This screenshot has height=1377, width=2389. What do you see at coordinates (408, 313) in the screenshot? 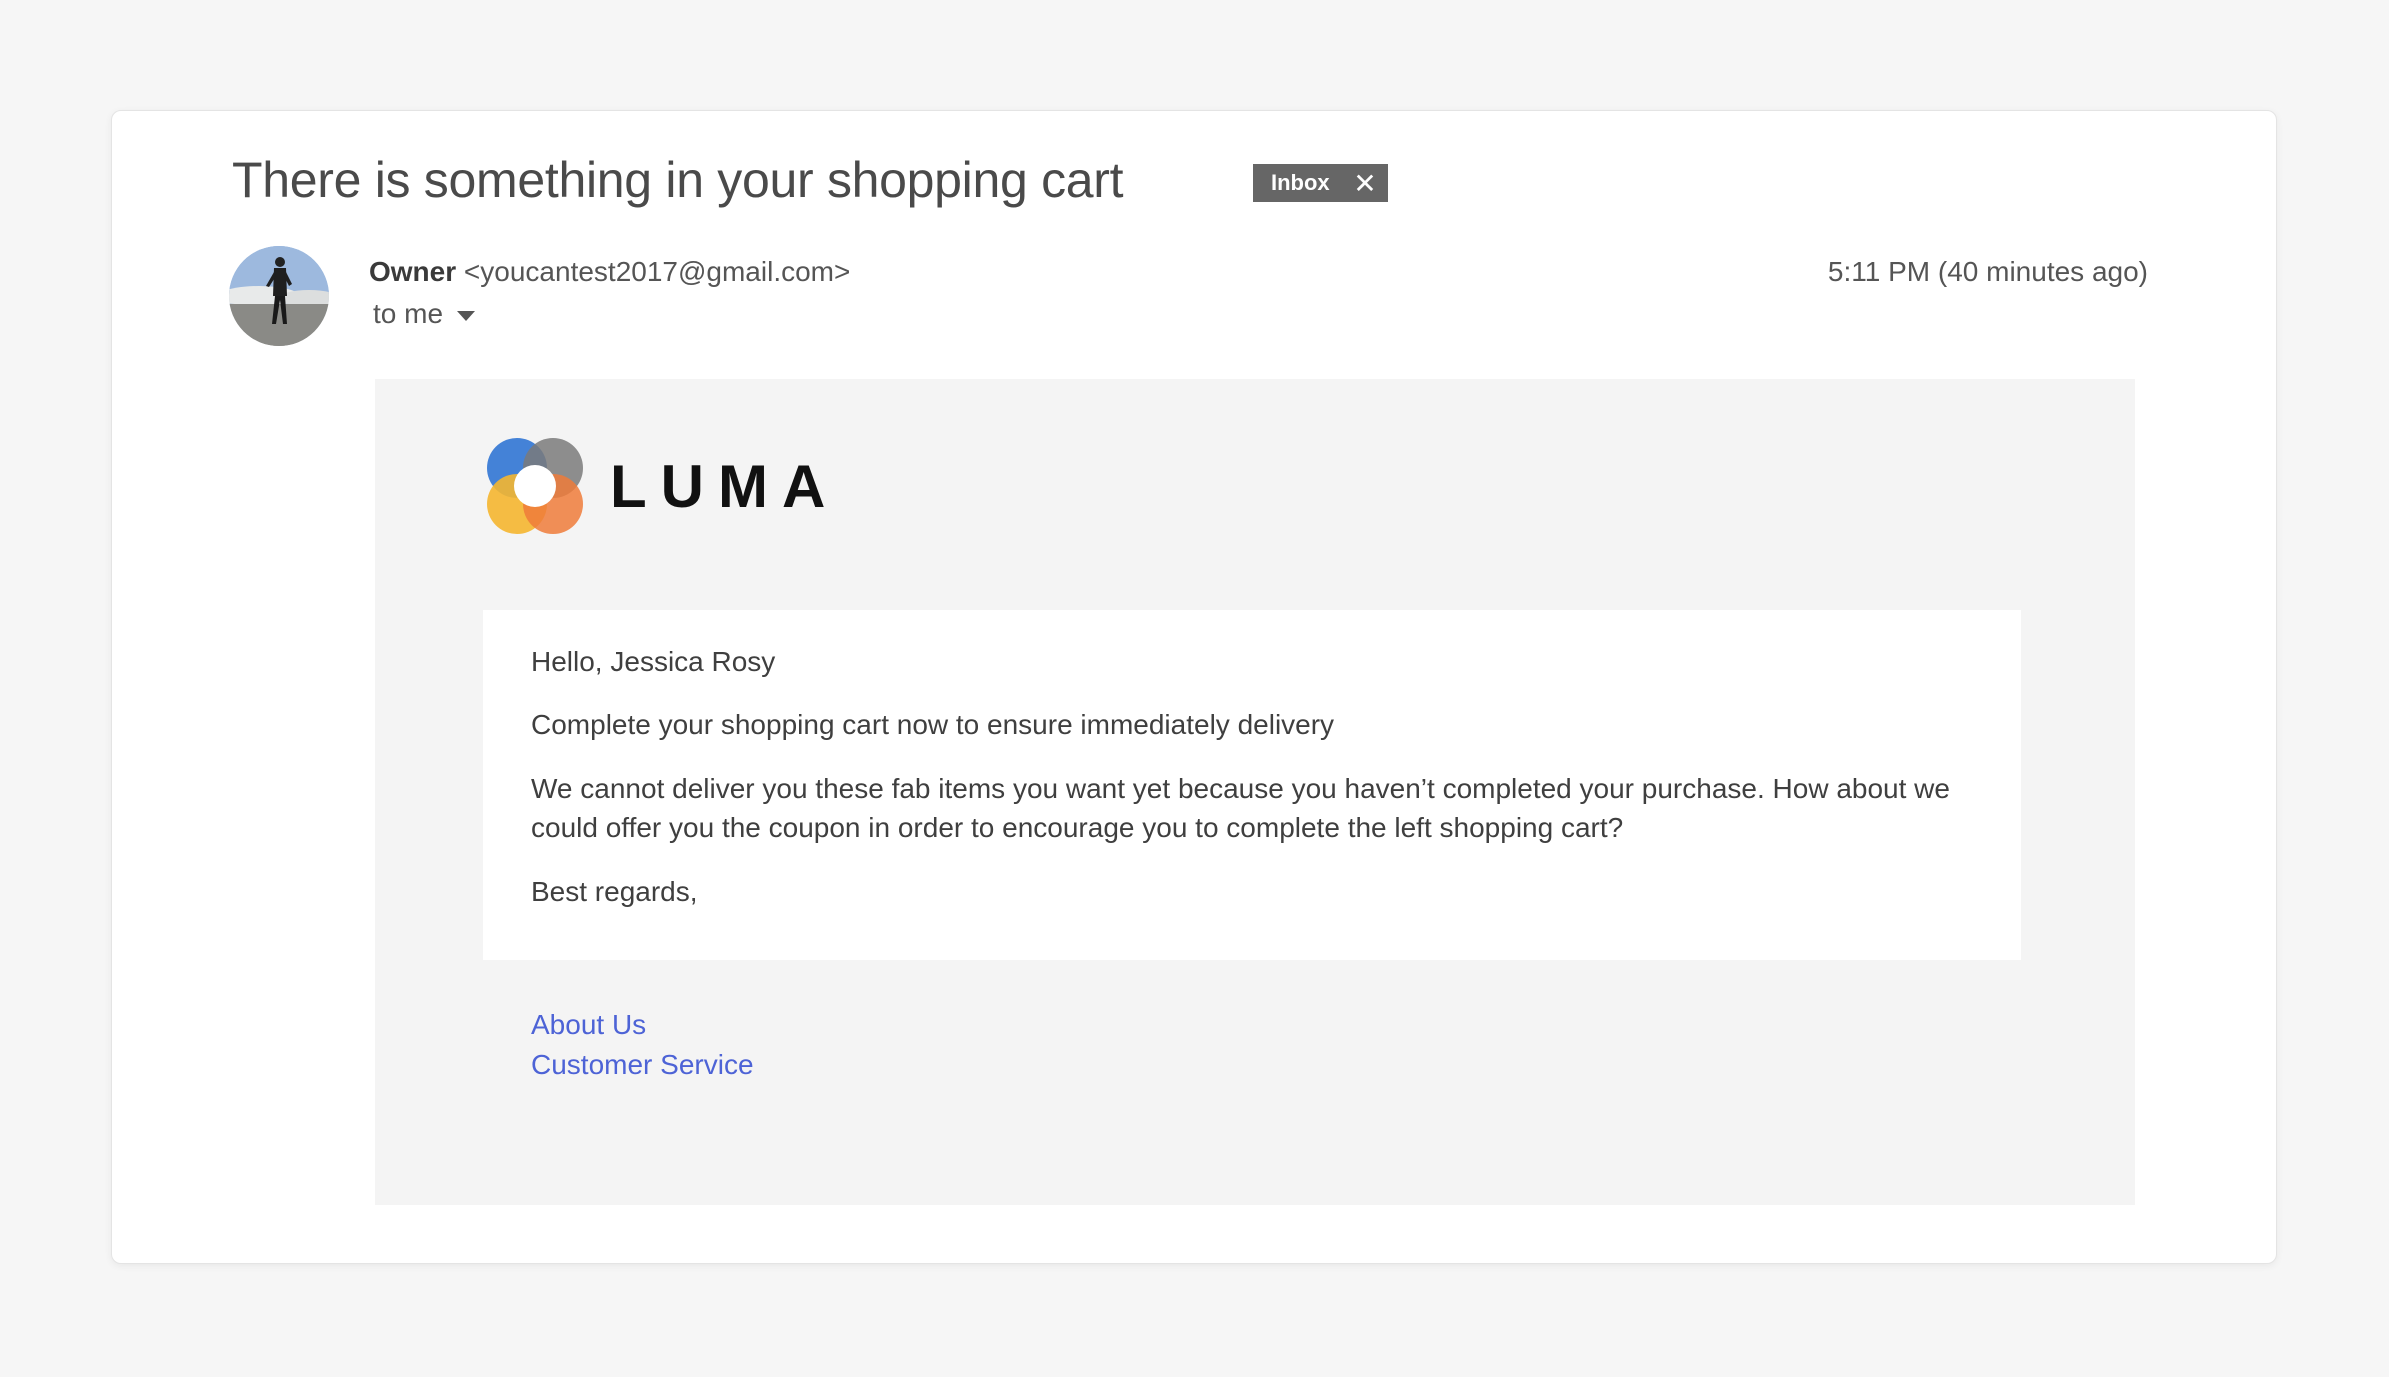
I see `recipient-label: to me` at bounding box center [408, 313].